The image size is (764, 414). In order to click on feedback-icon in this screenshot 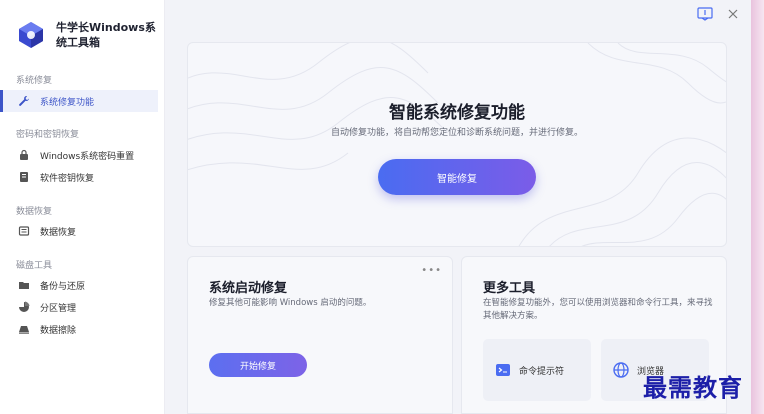, I will do `click(705, 14)`.